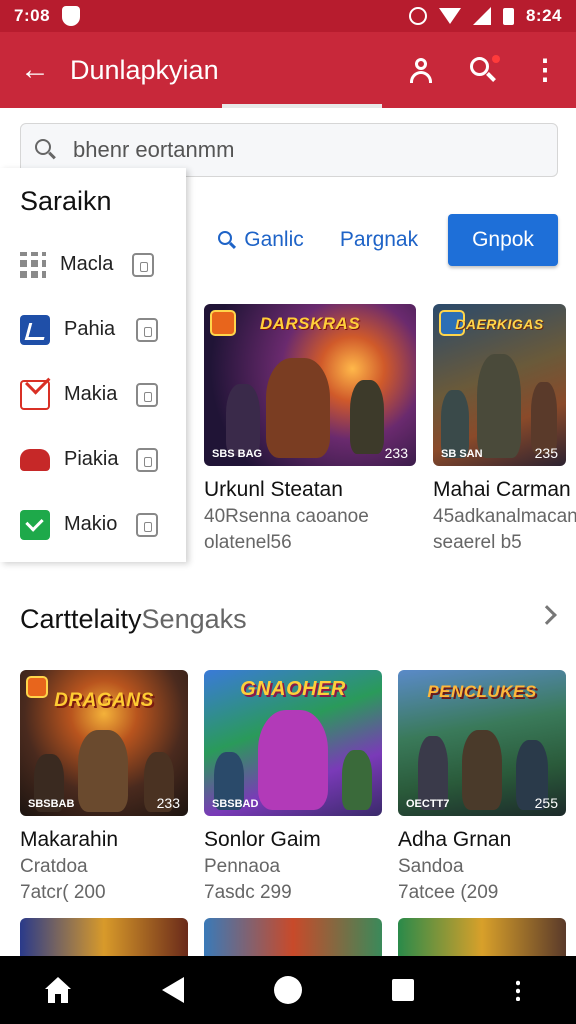 This screenshot has height=1024, width=576. Describe the element at coordinates (248, 542) in the screenshot. I see `game-meta: olatenel56` at that location.